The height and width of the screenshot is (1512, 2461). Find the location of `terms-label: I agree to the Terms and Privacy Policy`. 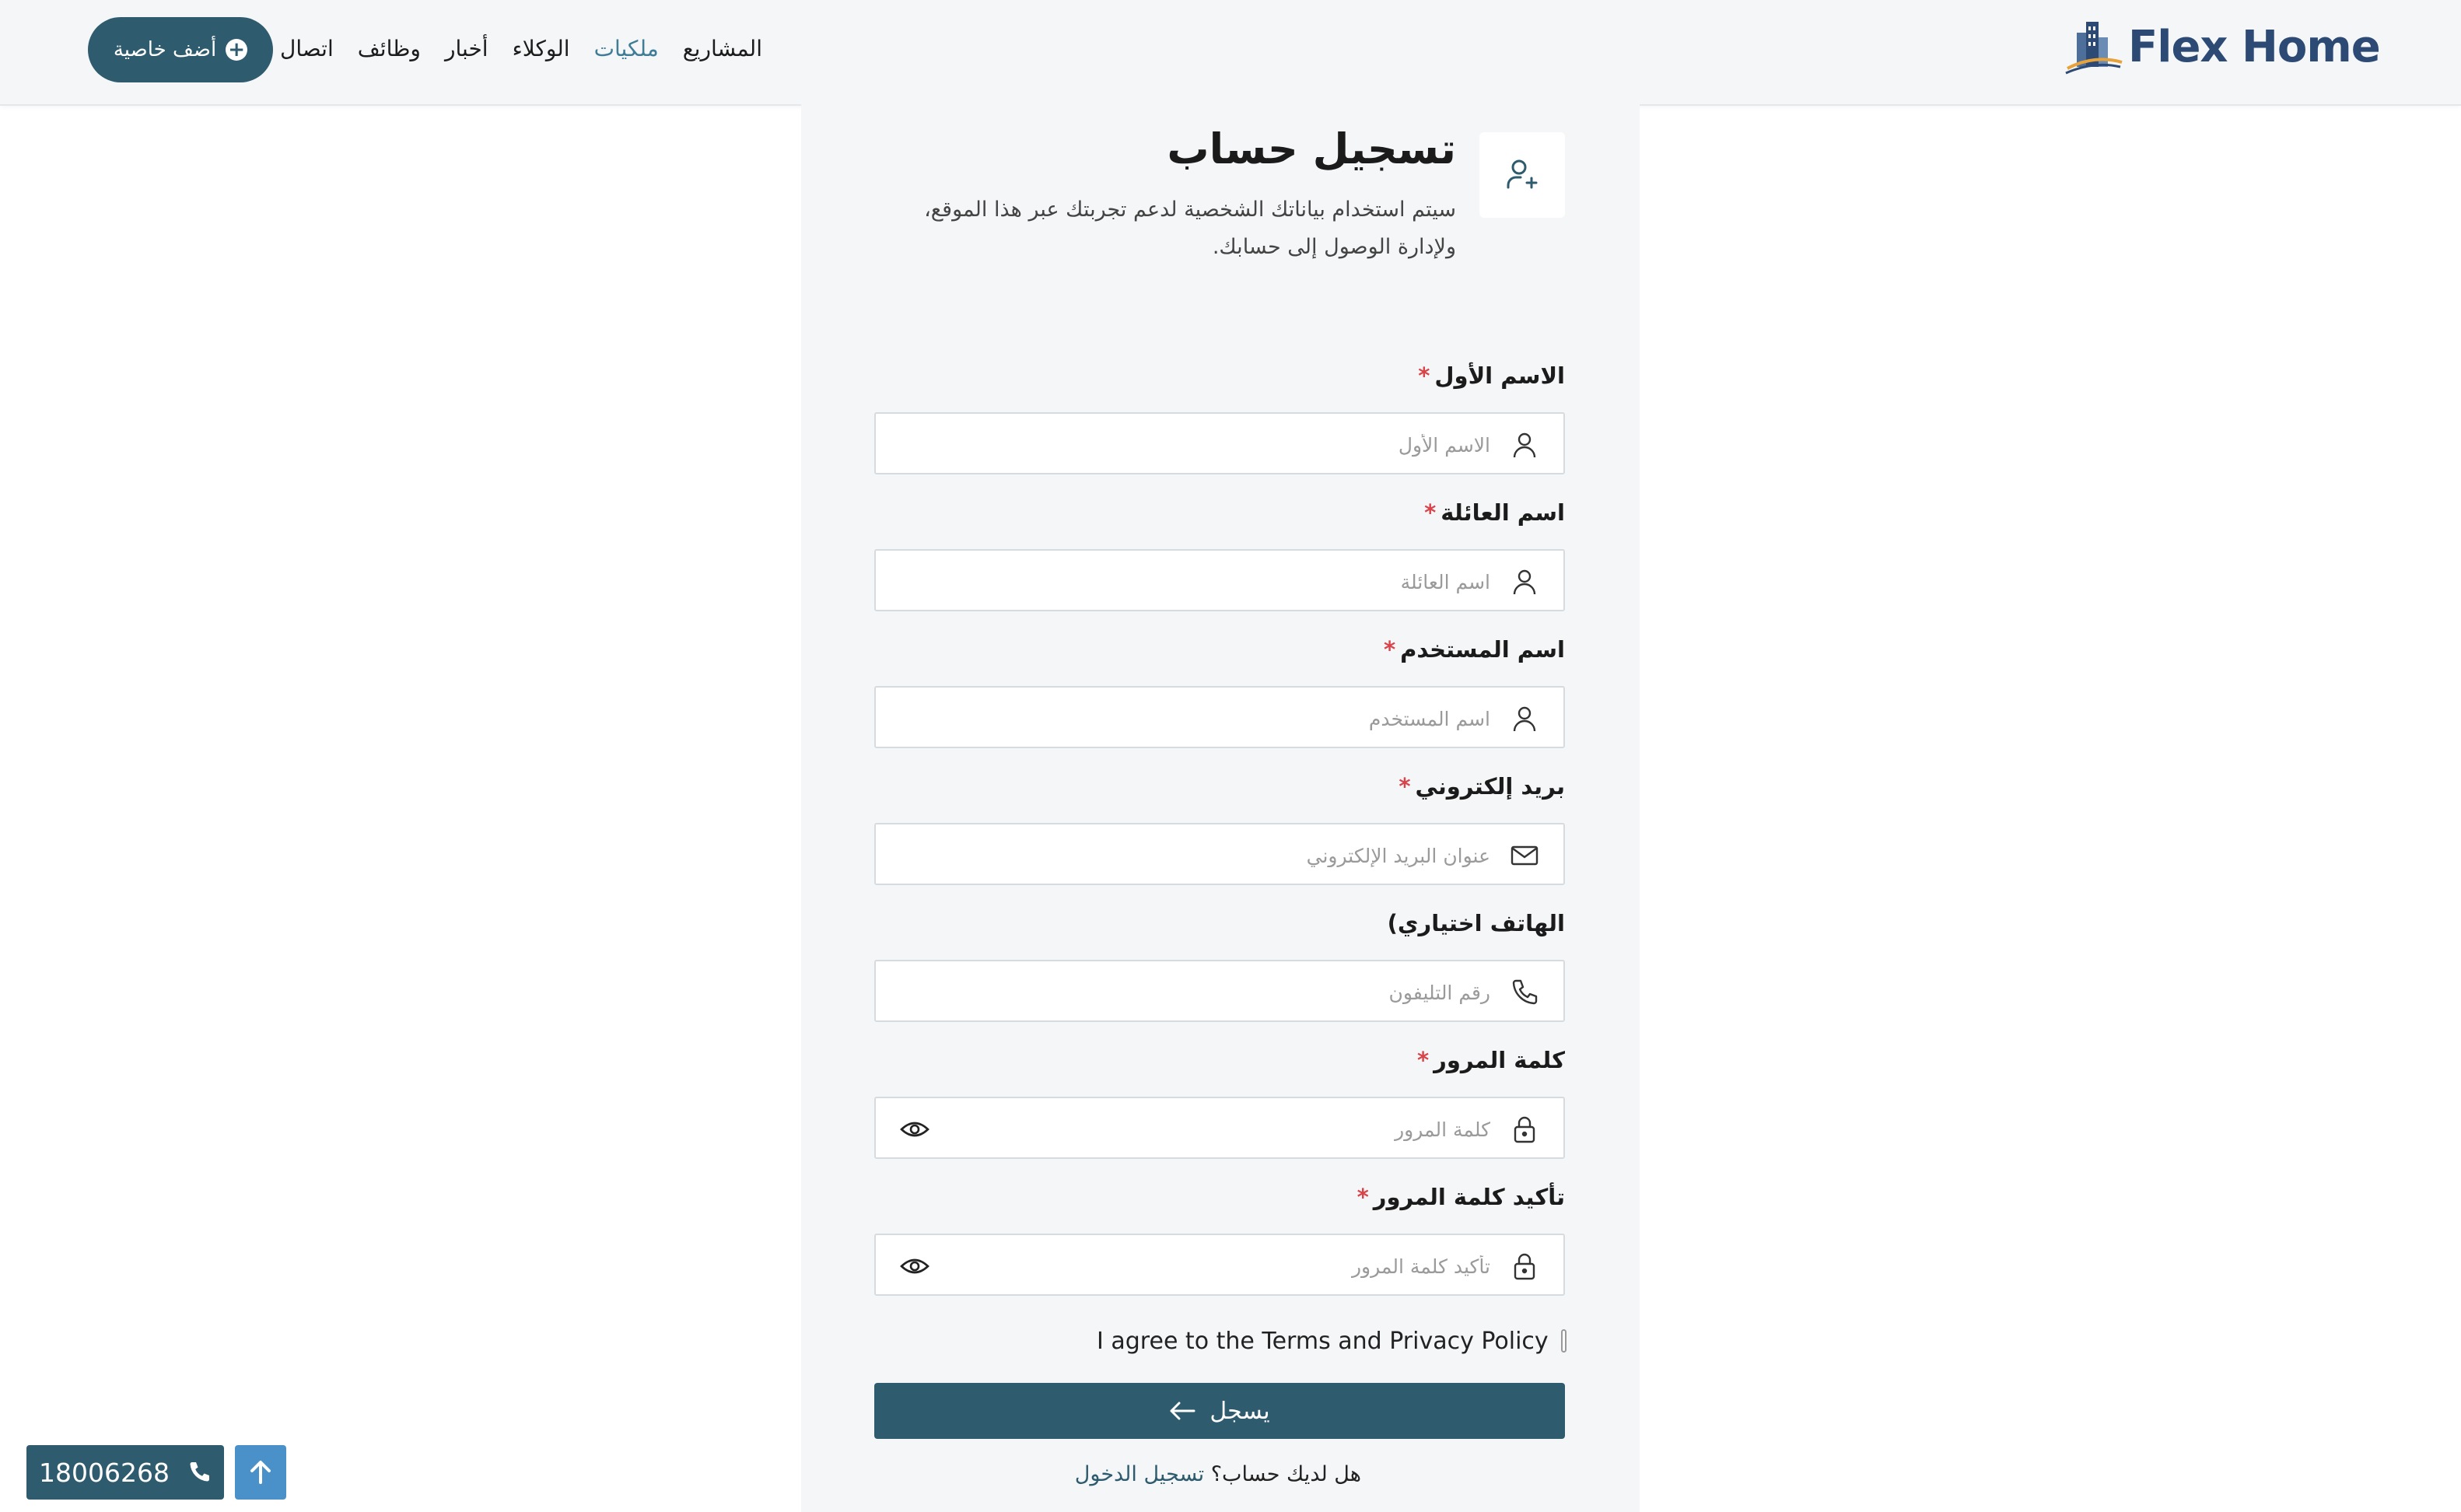

terms-label: I agree to the Terms and Privacy Policy is located at coordinates (1323, 1341).